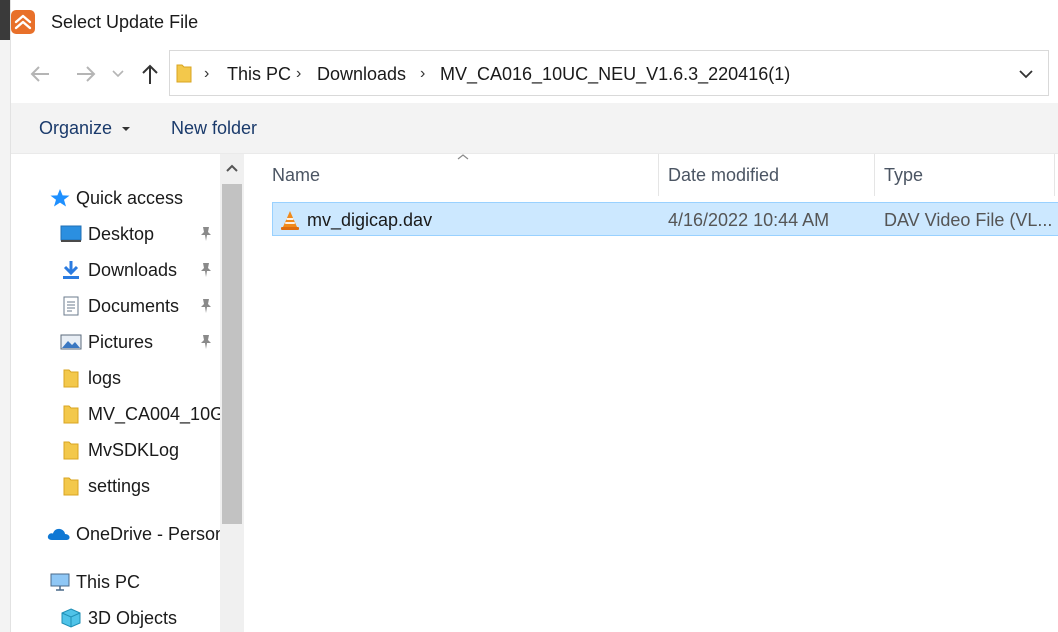 This screenshot has height=632, width=1058. I want to click on nav-this-pc: This PC, so click(116, 582).